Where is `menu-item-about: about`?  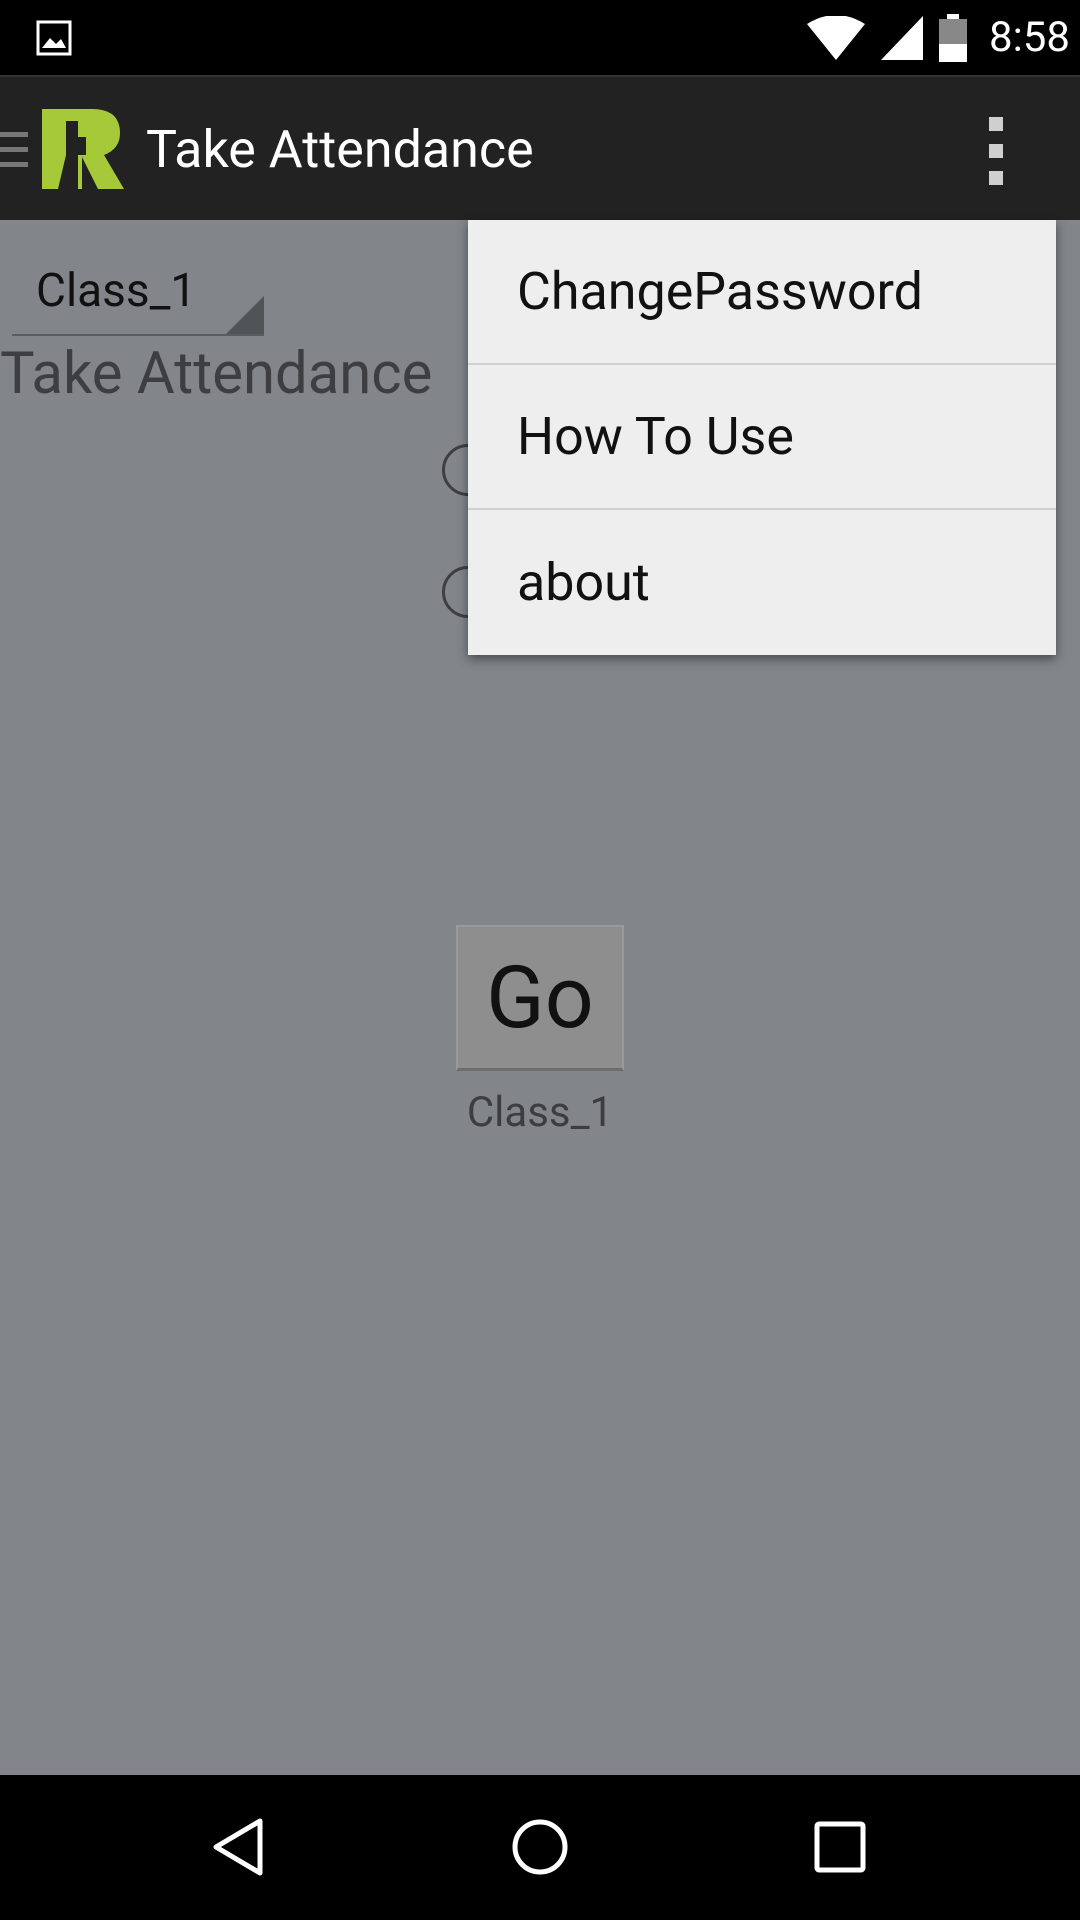
menu-item-about: about is located at coordinates (762, 582).